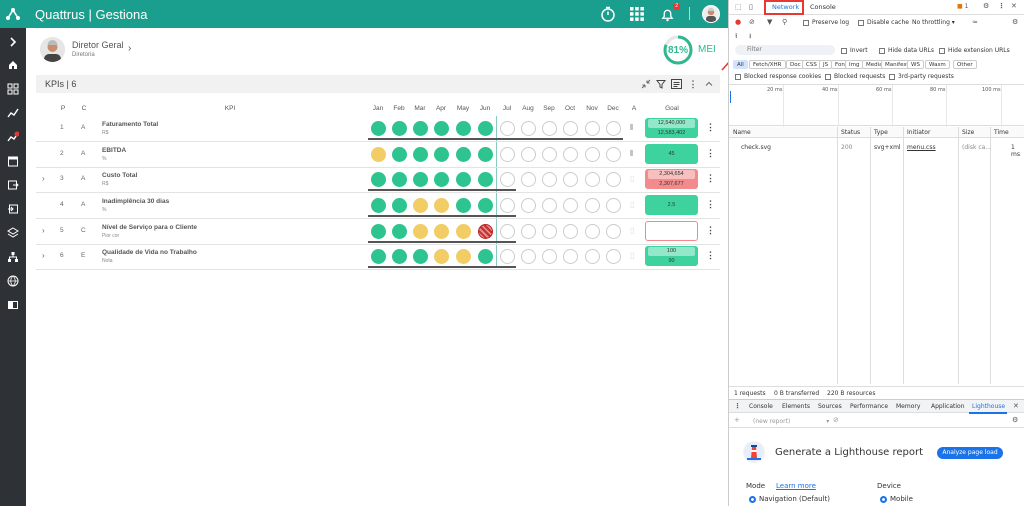 This screenshot has width=1024, height=506. Describe the element at coordinates (740, 64) in the screenshot. I see `filter-chip: All` at that location.